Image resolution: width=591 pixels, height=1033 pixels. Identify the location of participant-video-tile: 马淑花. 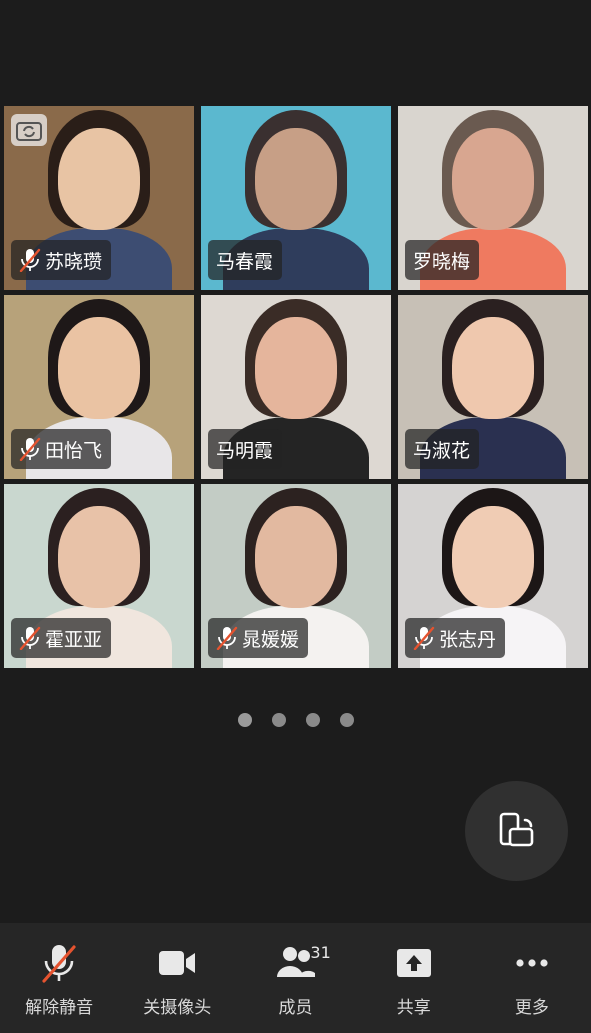
(493, 387).